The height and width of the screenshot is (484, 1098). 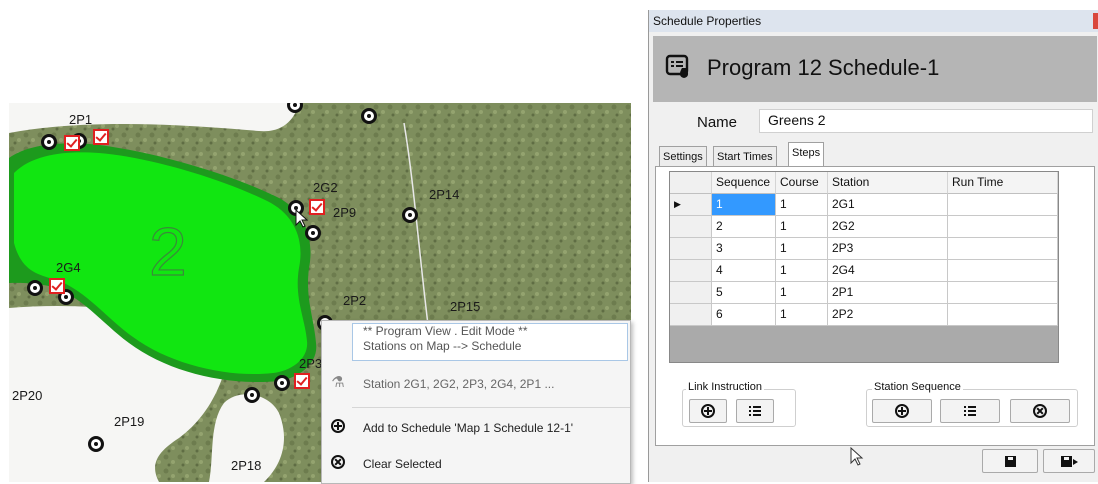 What do you see at coordinates (677, 66) in the screenshot?
I see `program-schedule-icon` at bounding box center [677, 66].